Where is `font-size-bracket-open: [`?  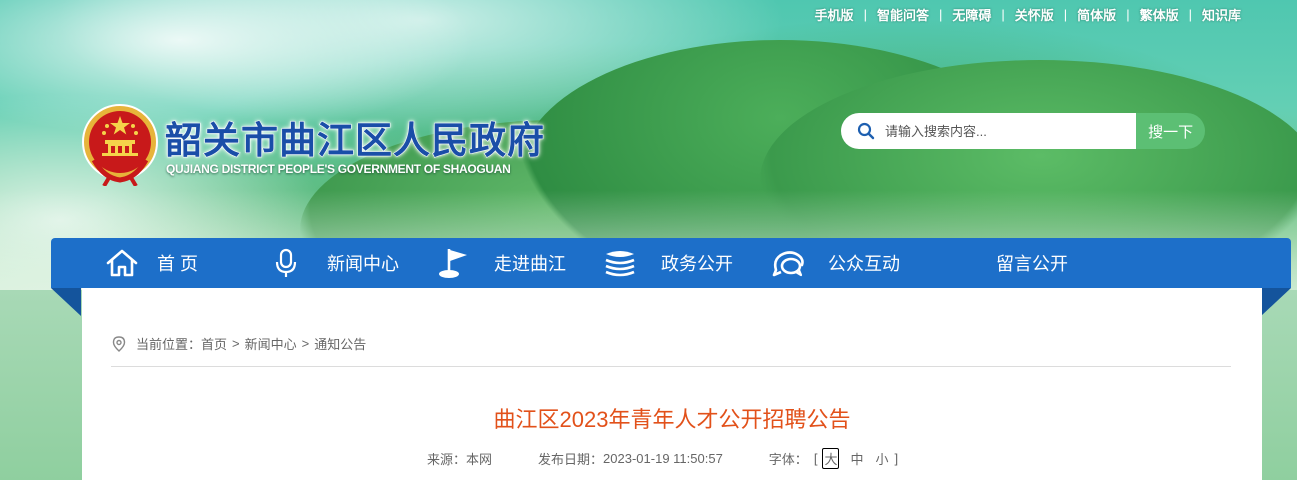 font-size-bracket-open: [ is located at coordinates (815, 458).